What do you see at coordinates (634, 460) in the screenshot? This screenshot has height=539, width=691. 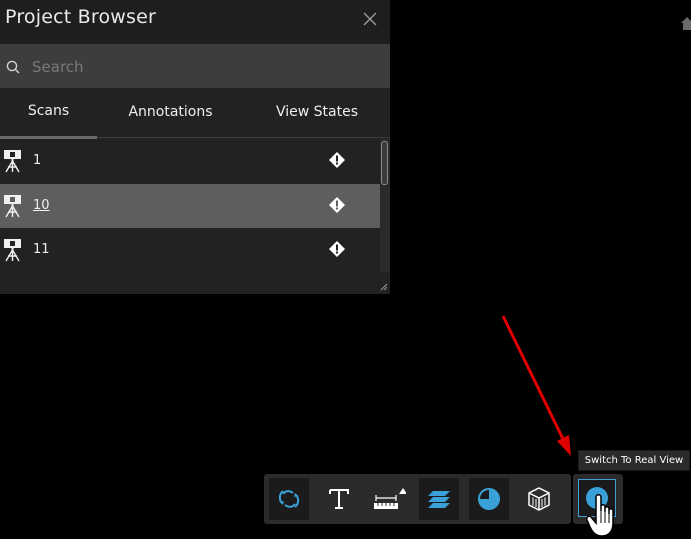 I see `tooltip: Switch To Real View` at bounding box center [634, 460].